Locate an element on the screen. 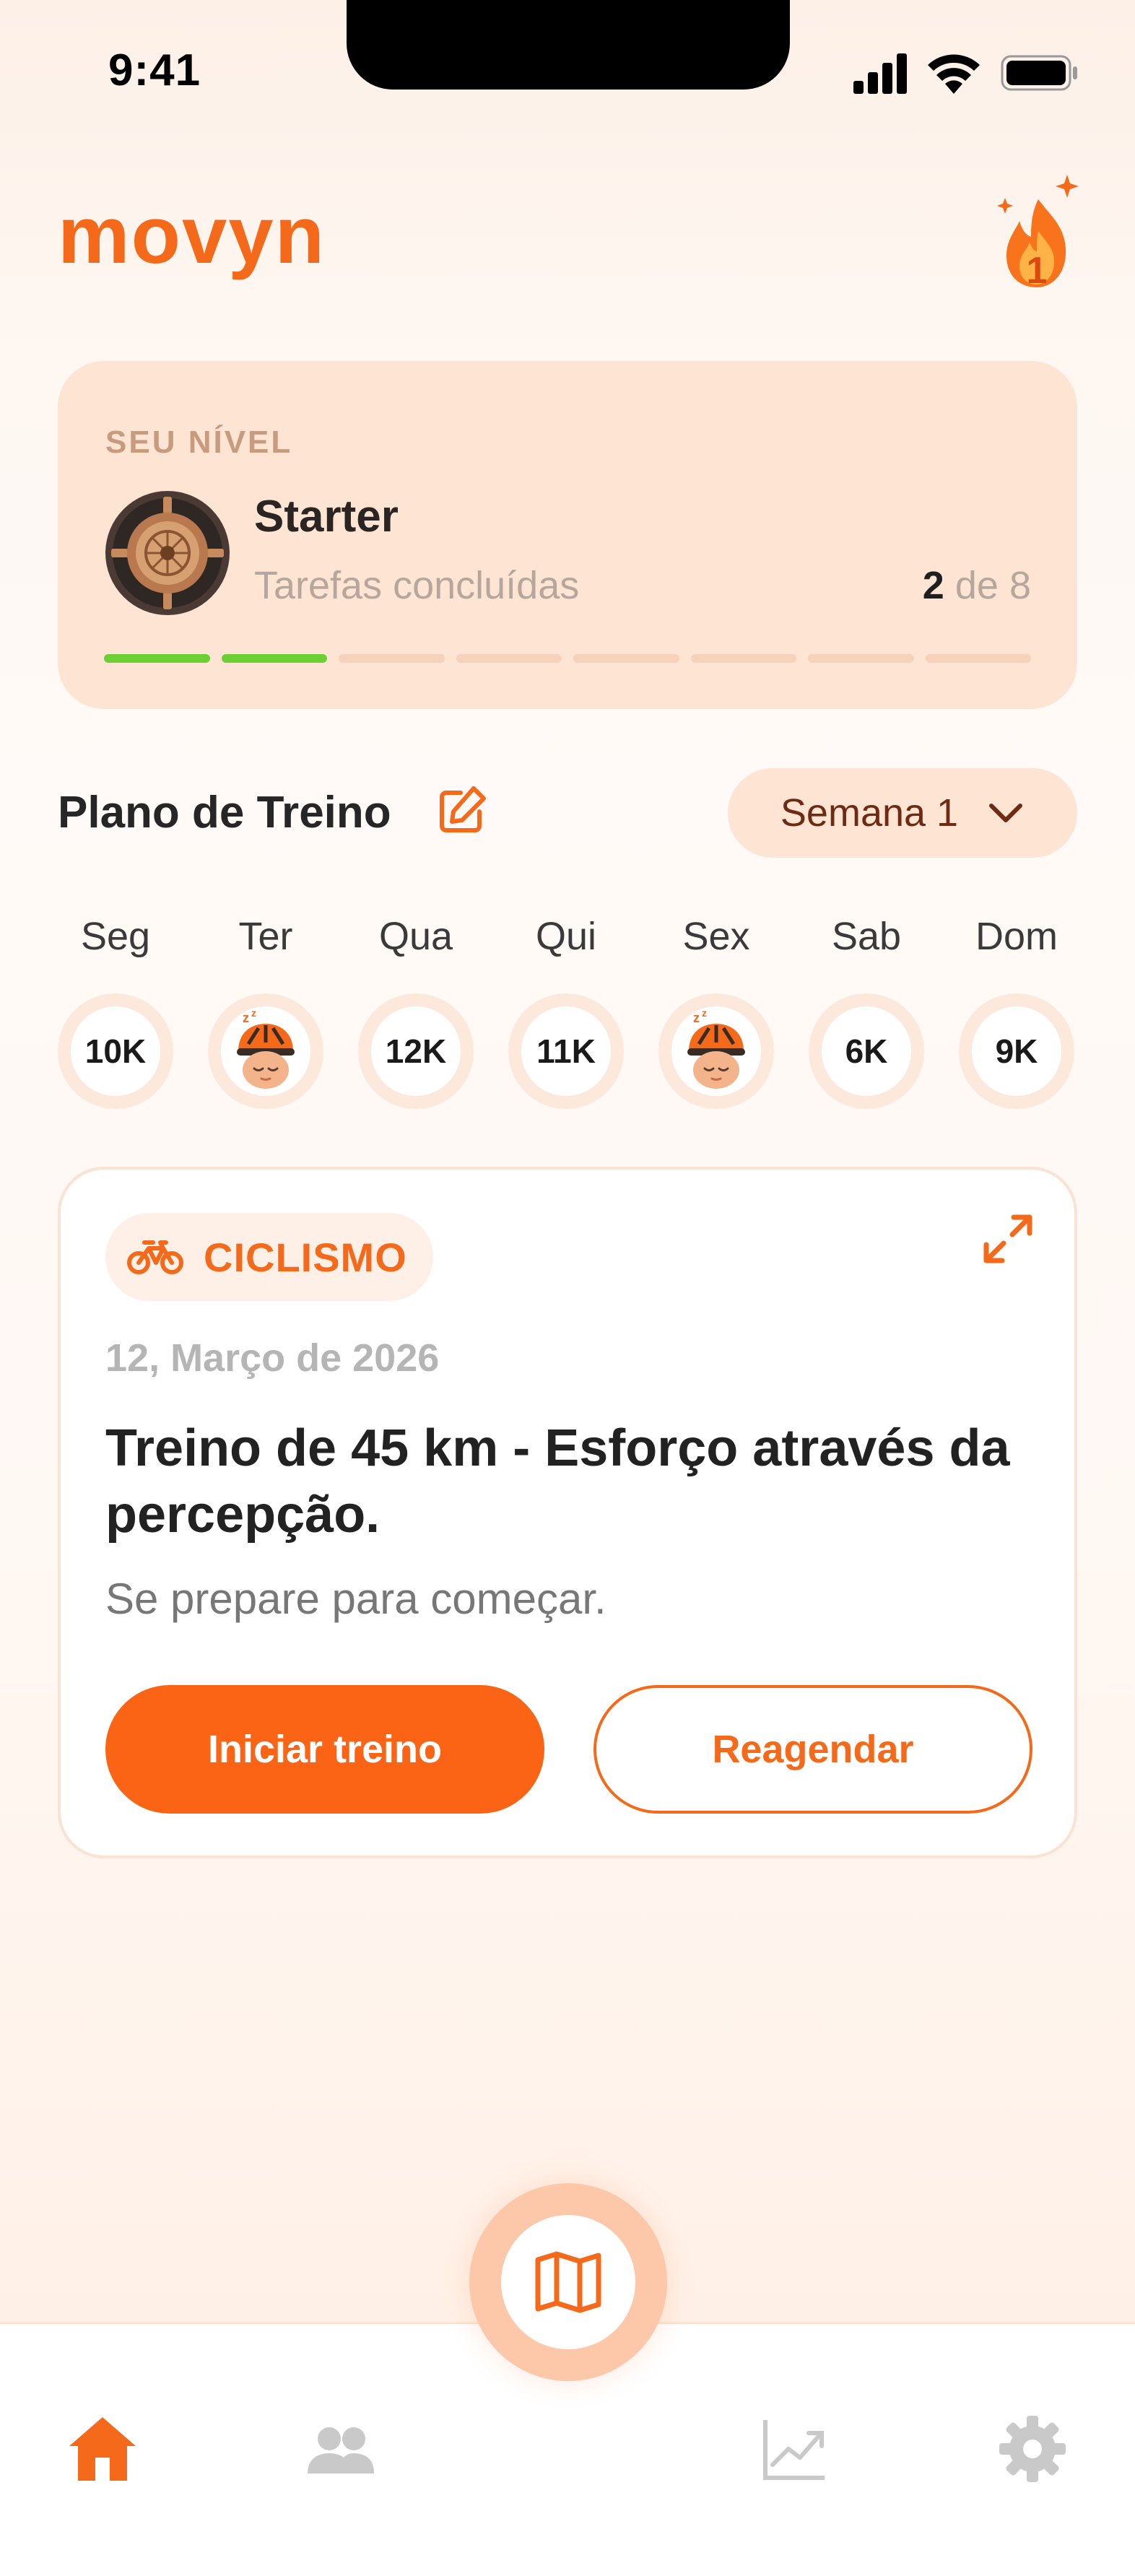 The height and width of the screenshot is (2576, 1135). day-circle-qua: 12K is located at coordinates (416, 1051).